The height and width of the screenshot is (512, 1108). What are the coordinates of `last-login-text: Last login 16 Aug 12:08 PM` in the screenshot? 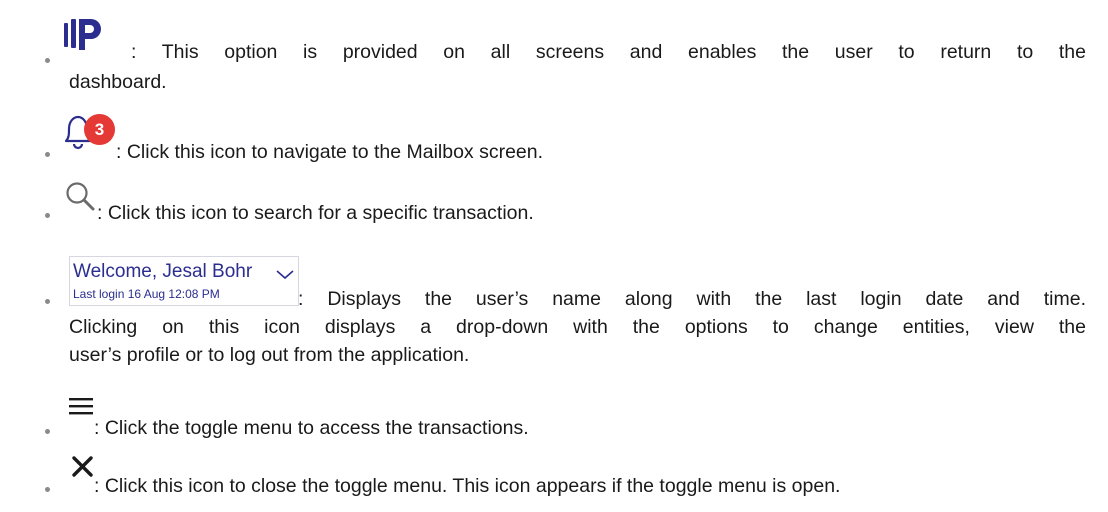 It's located at (146, 294).